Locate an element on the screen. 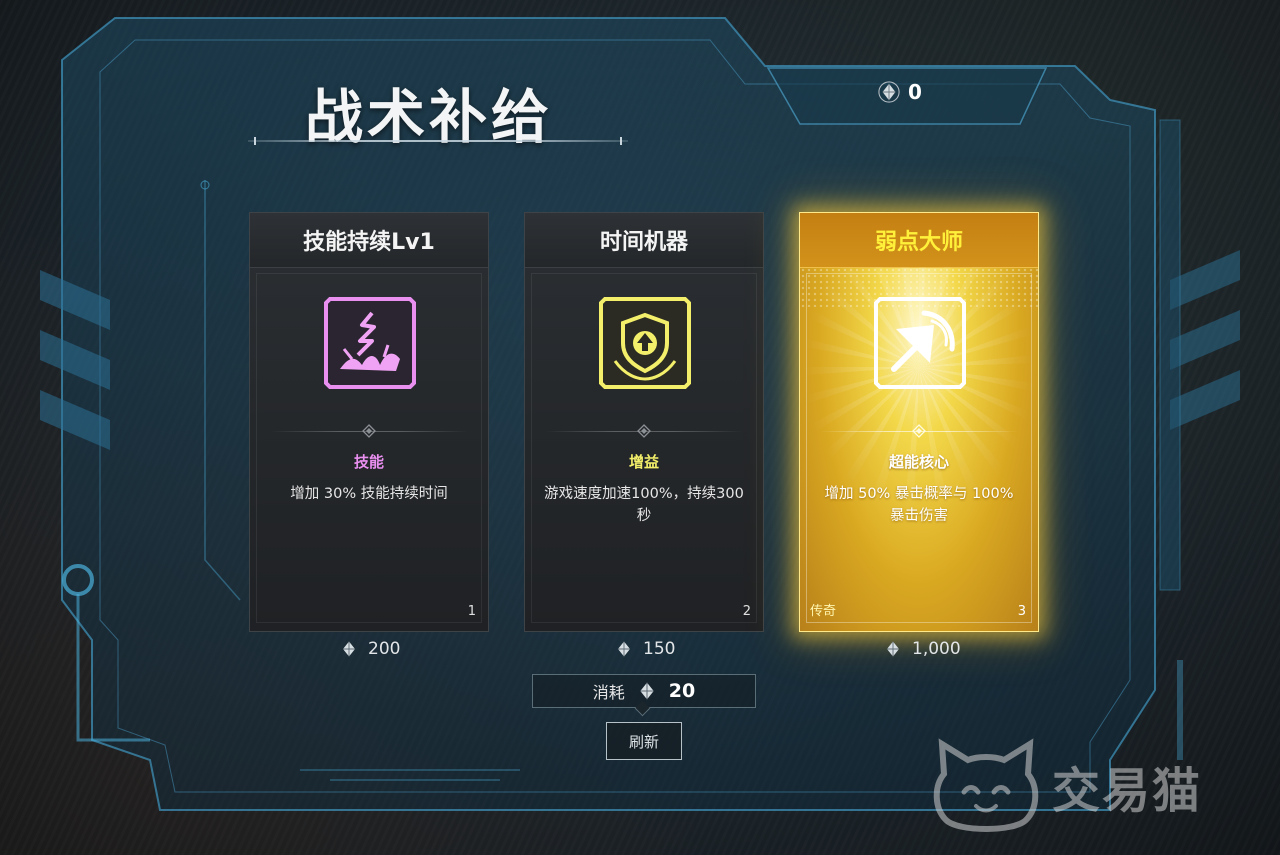 Image resolution: width=1280 pixels, height=855 pixels. supply-card-3: 弱点大师 超能核心 增加 50% 暴击概率与 100% 暴击伤害 传奇 3 is located at coordinates (919, 422).